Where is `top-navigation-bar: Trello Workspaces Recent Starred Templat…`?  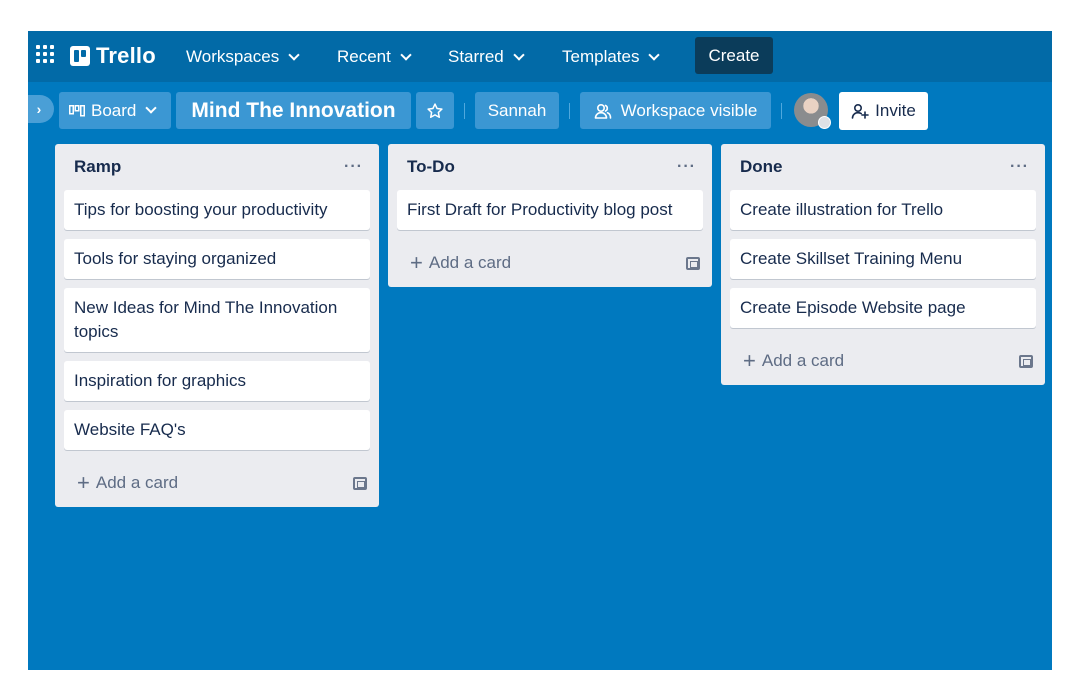
top-navigation-bar: Trello Workspaces Recent Starred Templat… is located at coordinates (540, 56).